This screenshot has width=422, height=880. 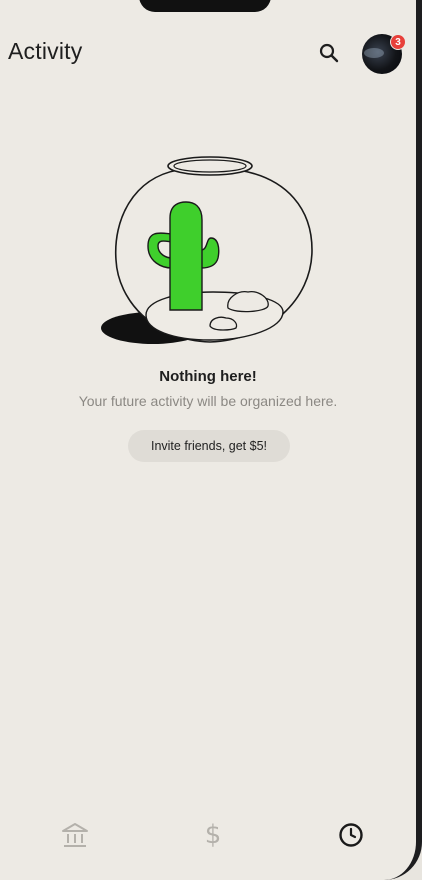 I want to click on clock-icon, so click(x=351, y=835).